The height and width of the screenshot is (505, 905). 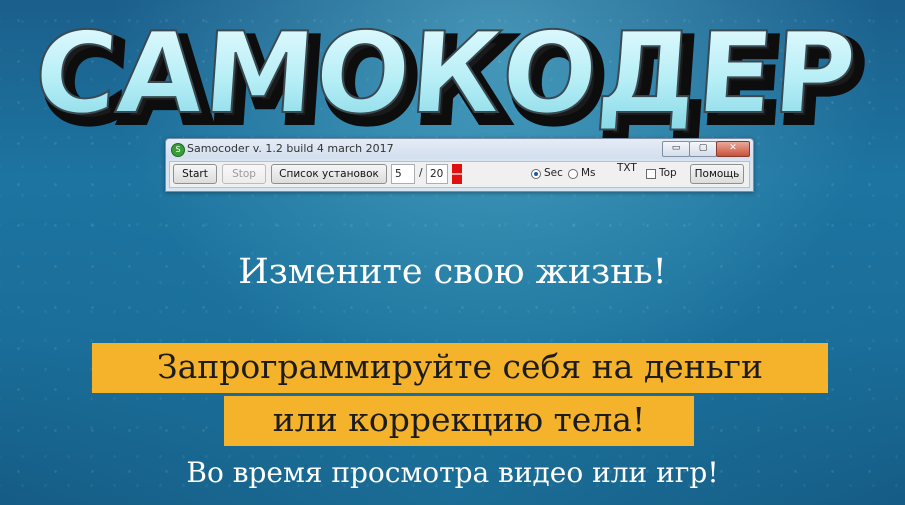 I want to click on start-button: Start, so click(x=195, y=174).